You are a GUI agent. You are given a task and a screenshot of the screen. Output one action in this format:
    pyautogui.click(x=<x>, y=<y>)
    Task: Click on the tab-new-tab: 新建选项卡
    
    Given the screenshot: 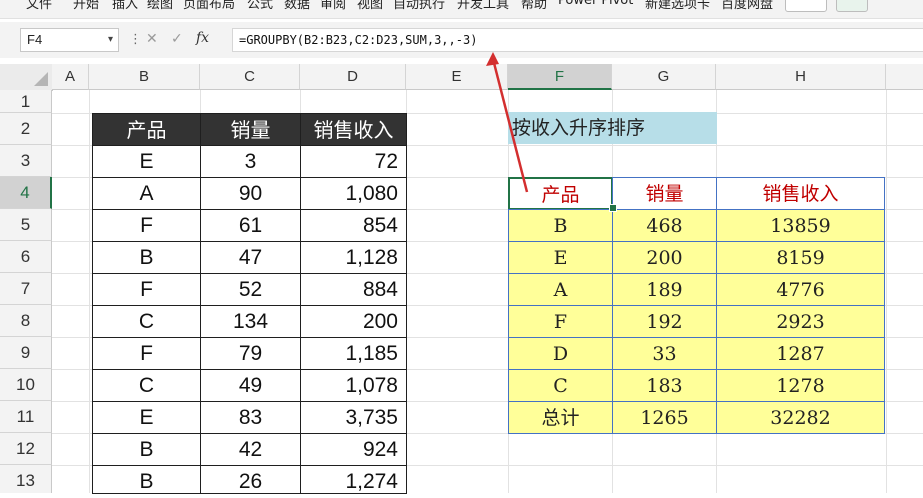 What is the action you would take?
    pyautogui.click(x=677, y=6)
    